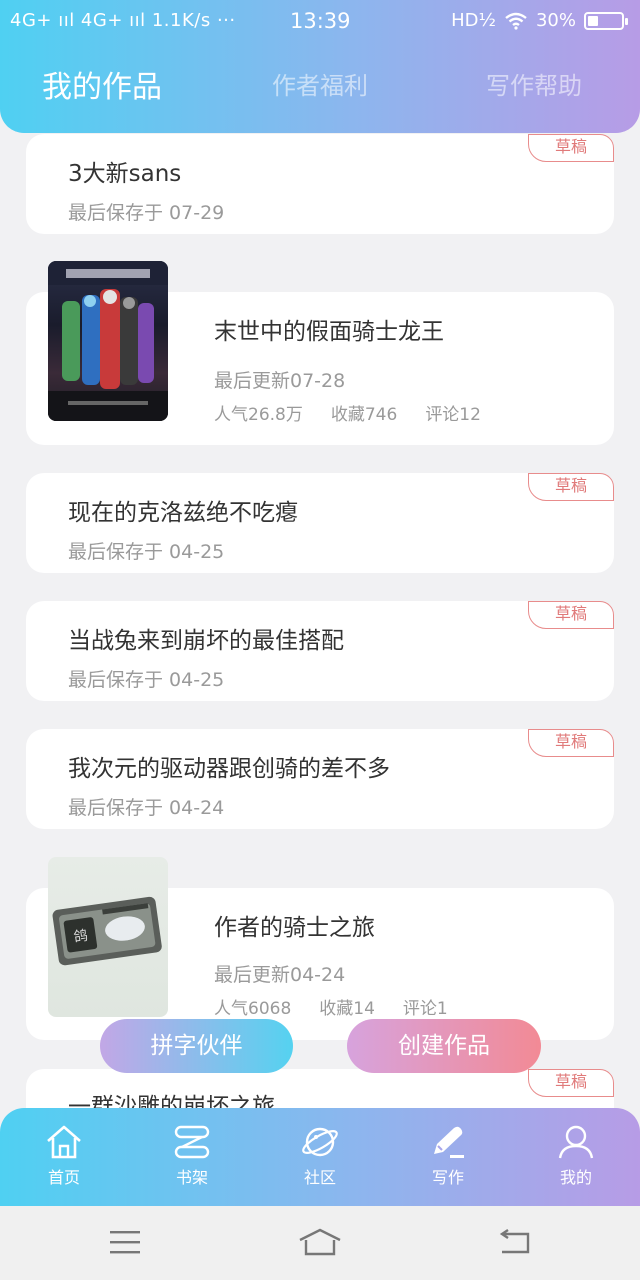  Describe the element at coordinates (146, 213) in the screenshot. I see `work-saved-date: 最后保存于 07-29` at that location.